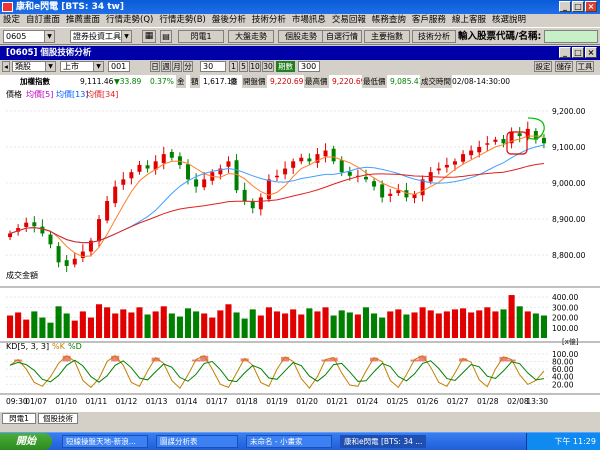 Image resolution: width=600 pixels, height=450 pixels. I want to click on menu-item-trade-report: 交易回報, so click(349, 20).